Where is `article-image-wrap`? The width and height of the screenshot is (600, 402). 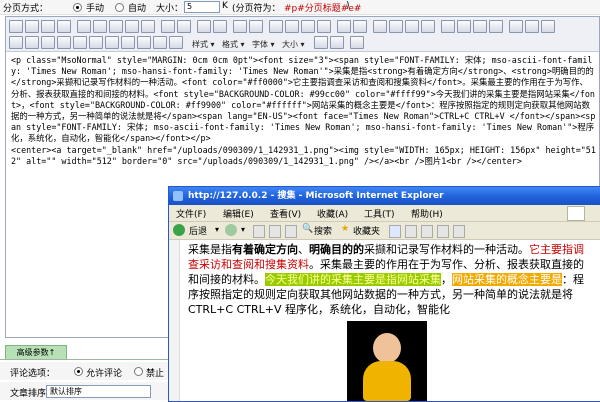 article-image-wrap is located at coordinates (387, 361).